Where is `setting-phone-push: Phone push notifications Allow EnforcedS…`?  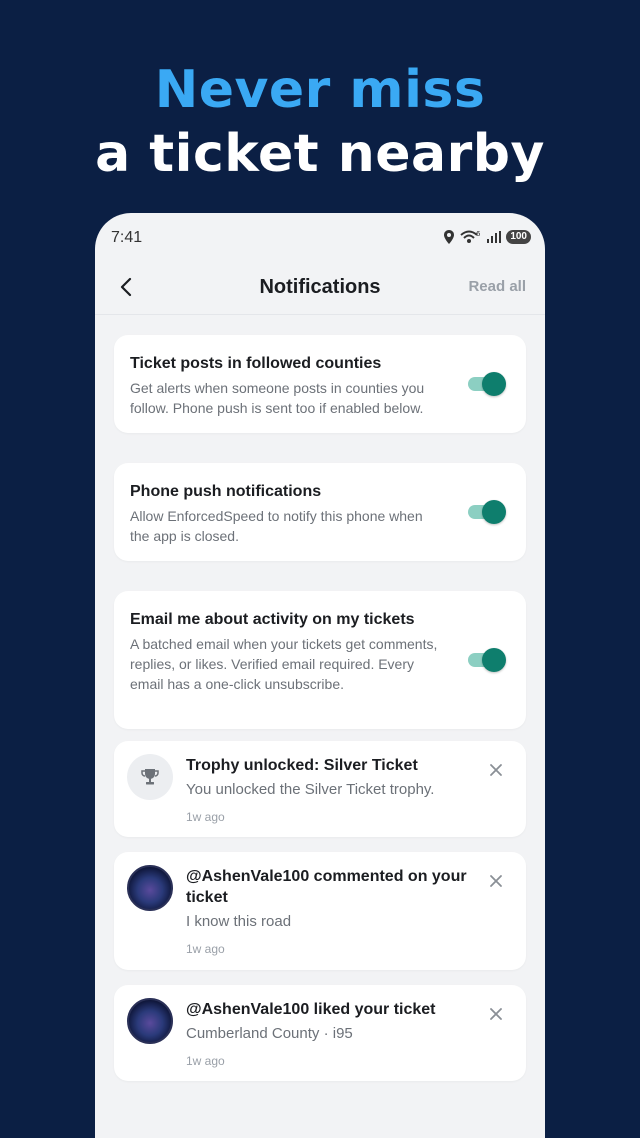 setting-phone-push: Phone push notifications Allow EnforcedS… is located at coordinates (320, 512).